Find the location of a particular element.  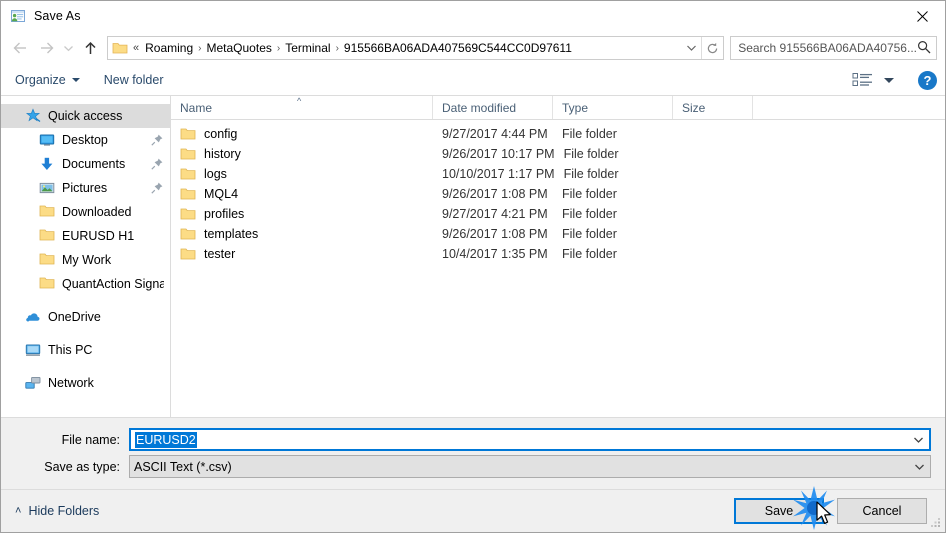

column-header-size: Size is located at coordinates (713, 107).